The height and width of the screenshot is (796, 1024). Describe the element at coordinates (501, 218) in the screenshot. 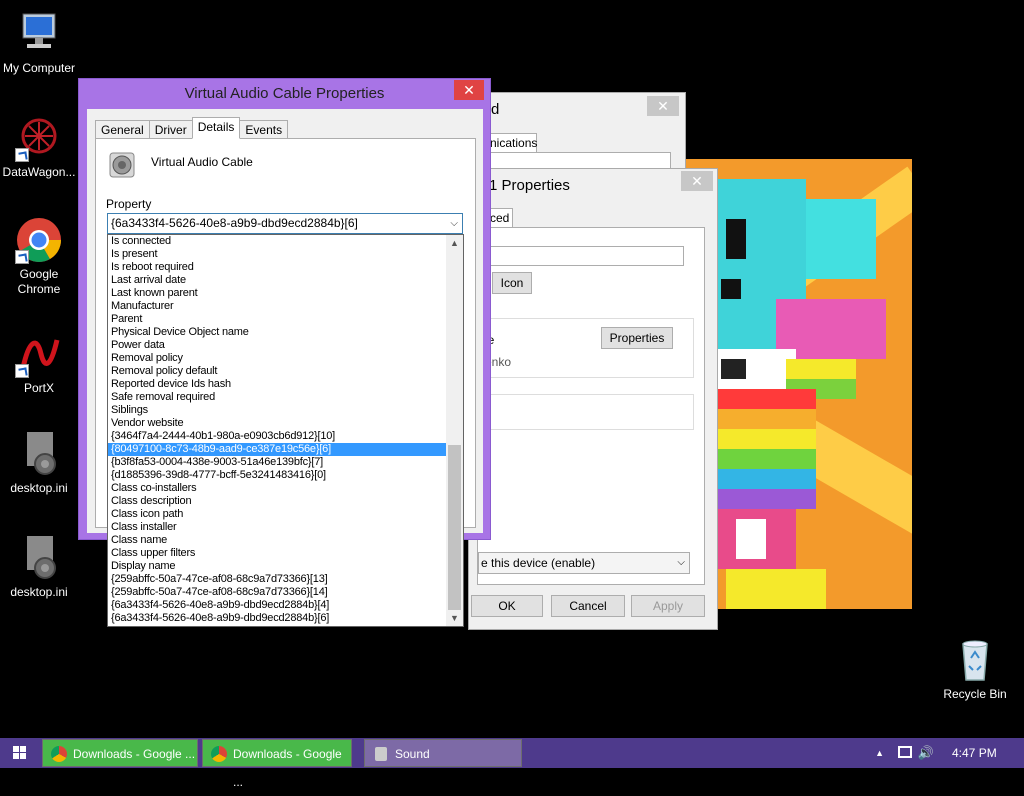

I see `tab-advanced: ced` at that location.